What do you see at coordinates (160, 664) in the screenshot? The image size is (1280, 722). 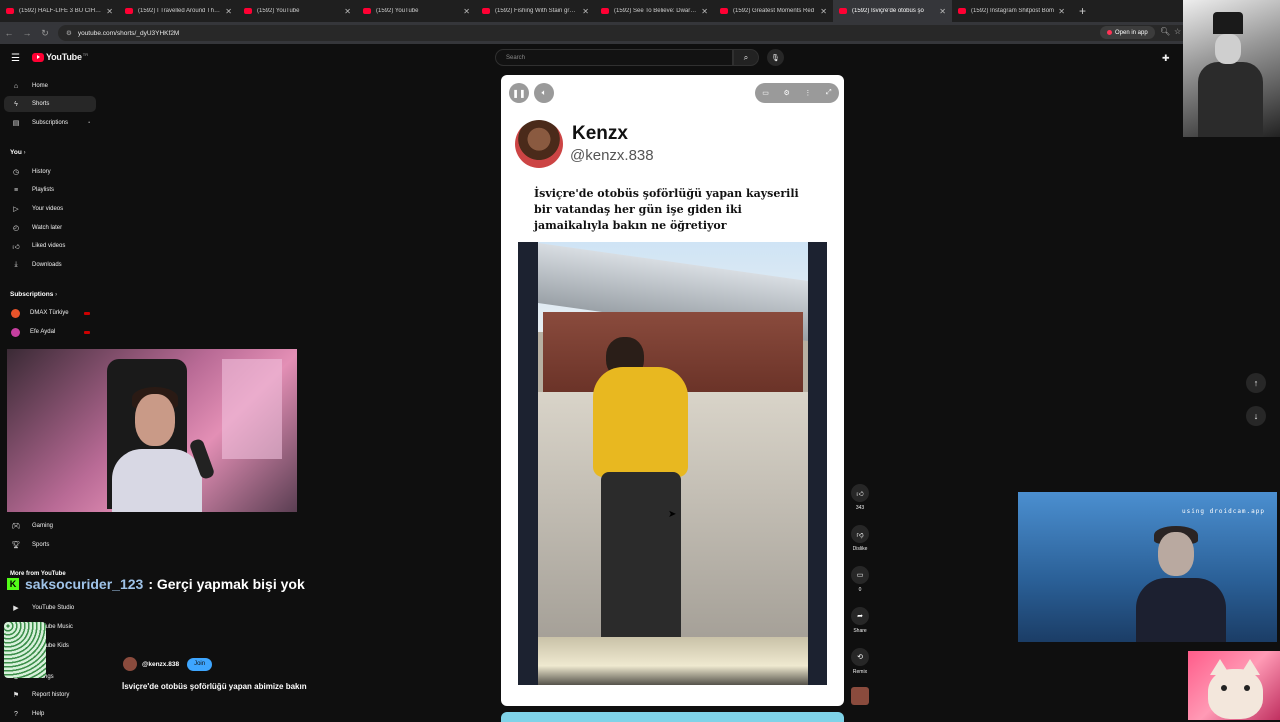 I see `channel-handle: @kenzx.838` at bounding box center [160, 664].